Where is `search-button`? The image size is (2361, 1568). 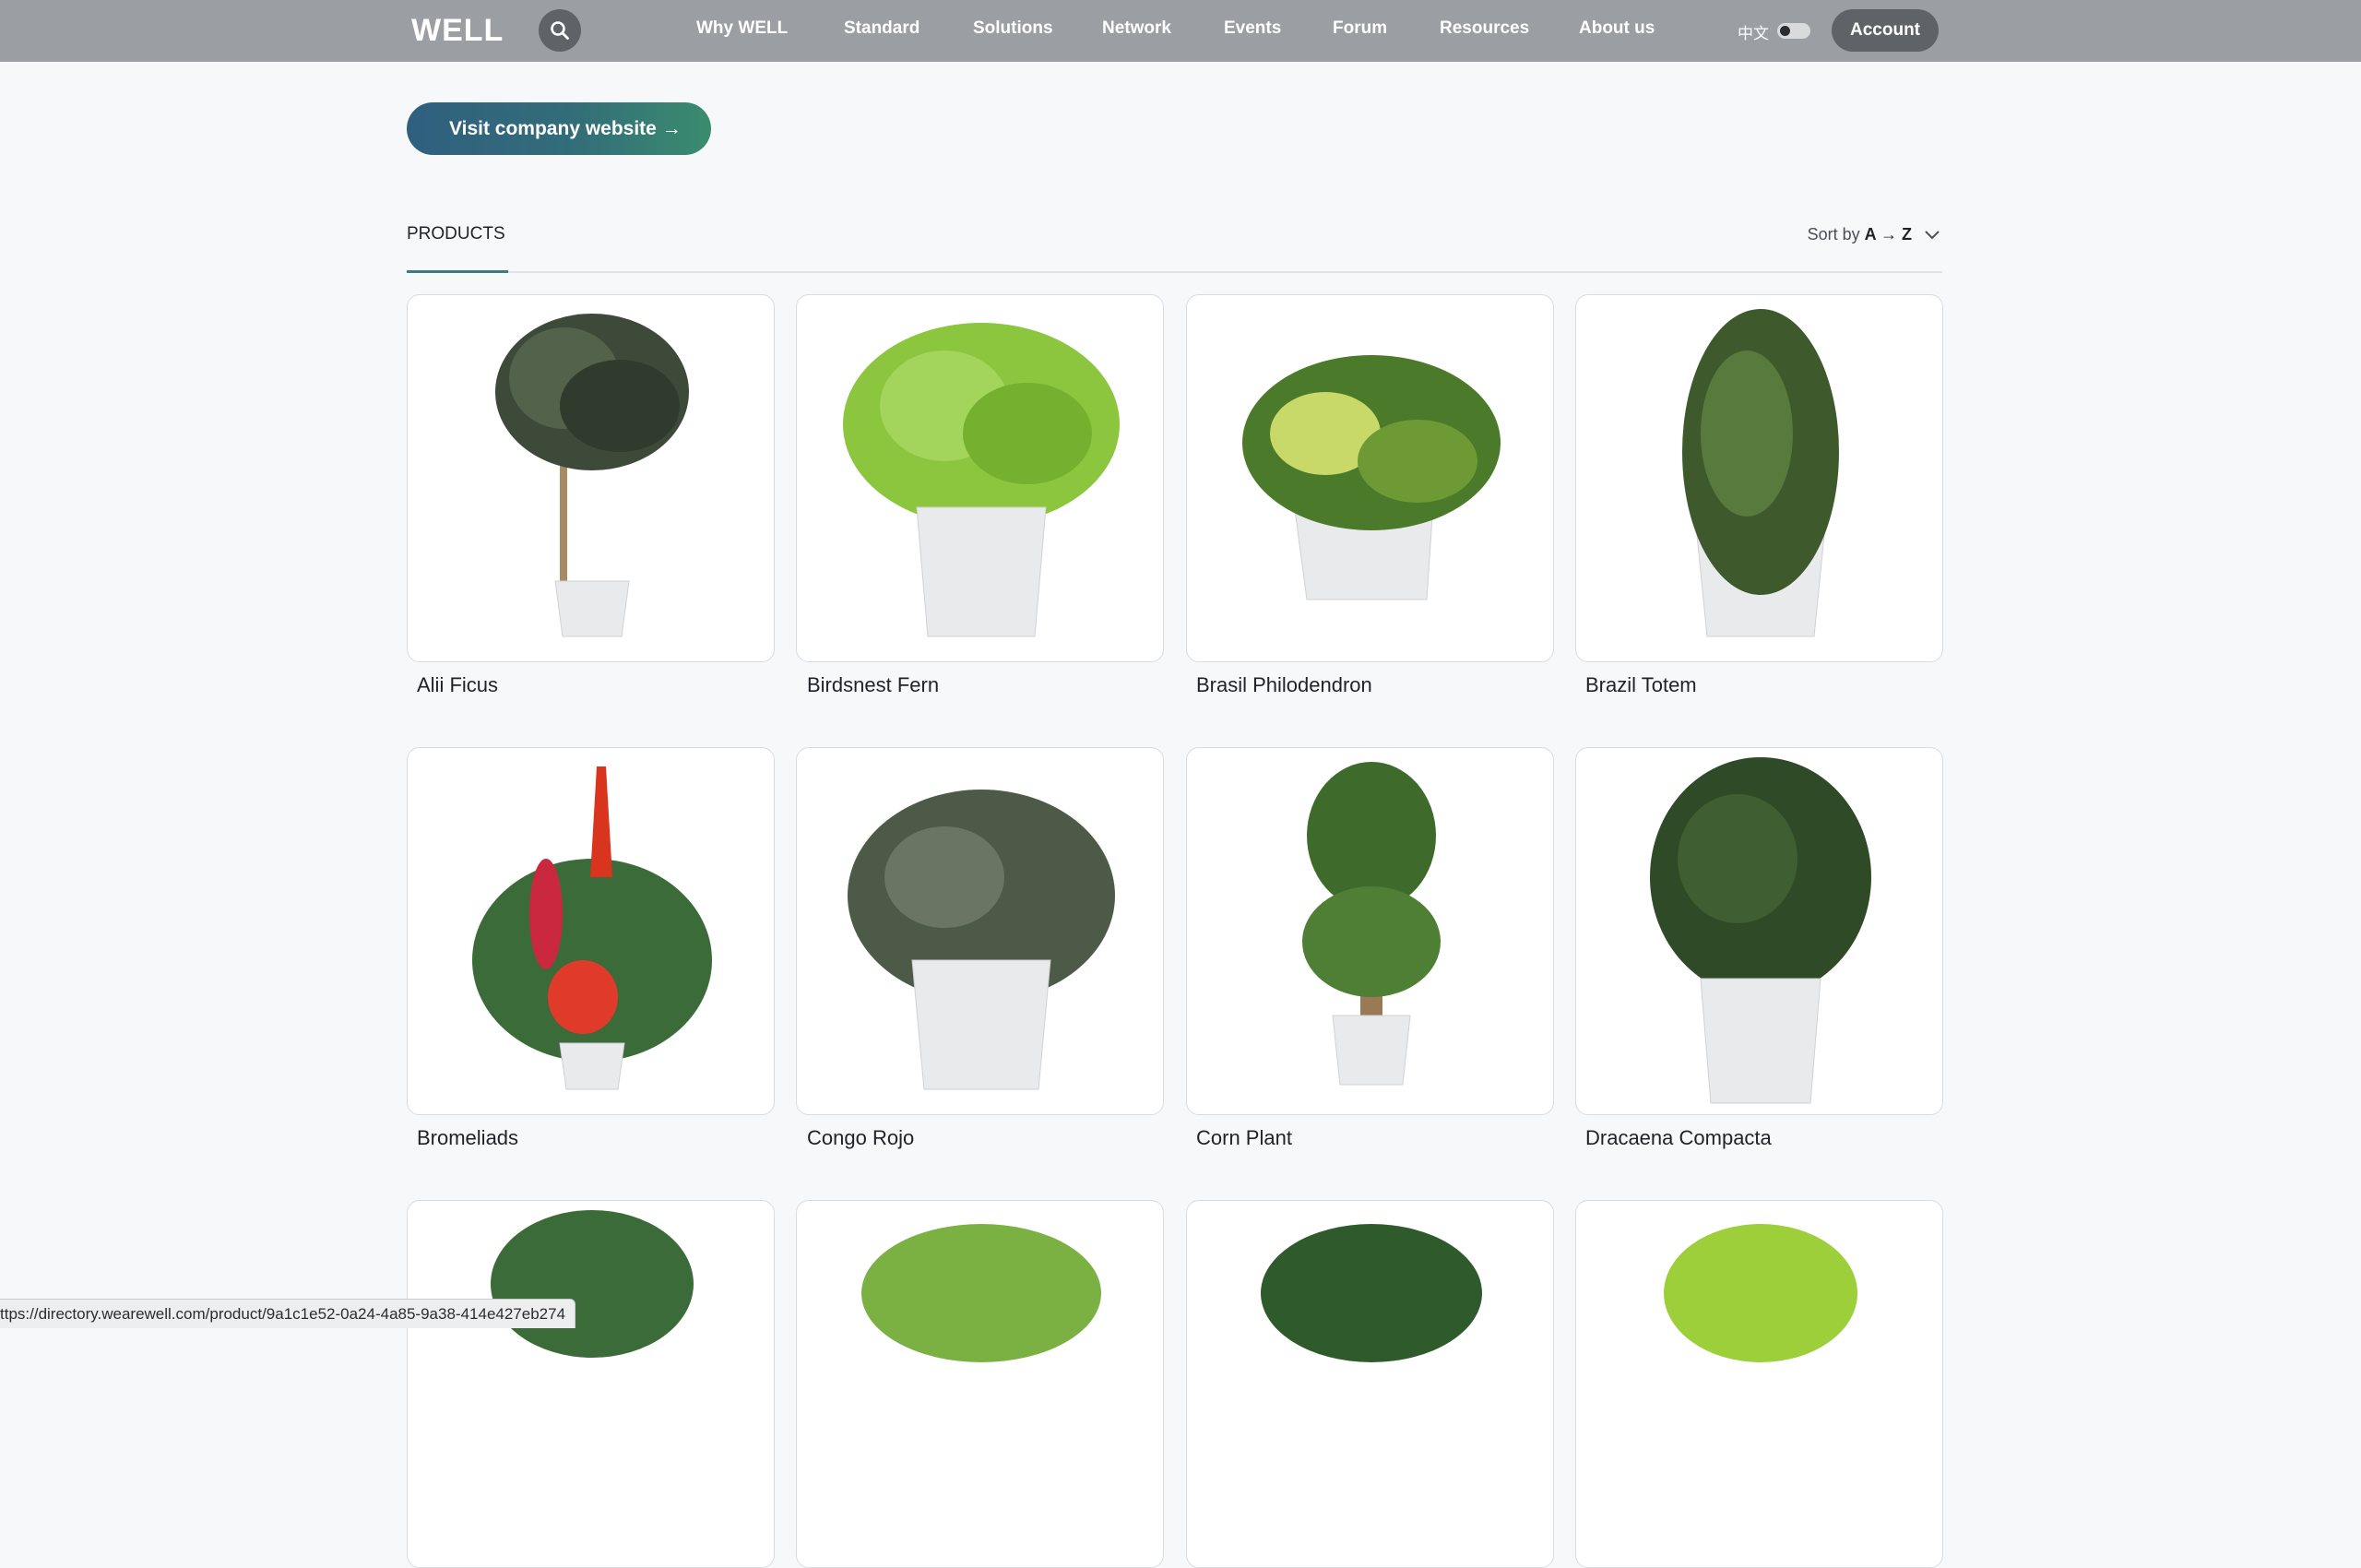
search-button is located at coordinates (560, 30).